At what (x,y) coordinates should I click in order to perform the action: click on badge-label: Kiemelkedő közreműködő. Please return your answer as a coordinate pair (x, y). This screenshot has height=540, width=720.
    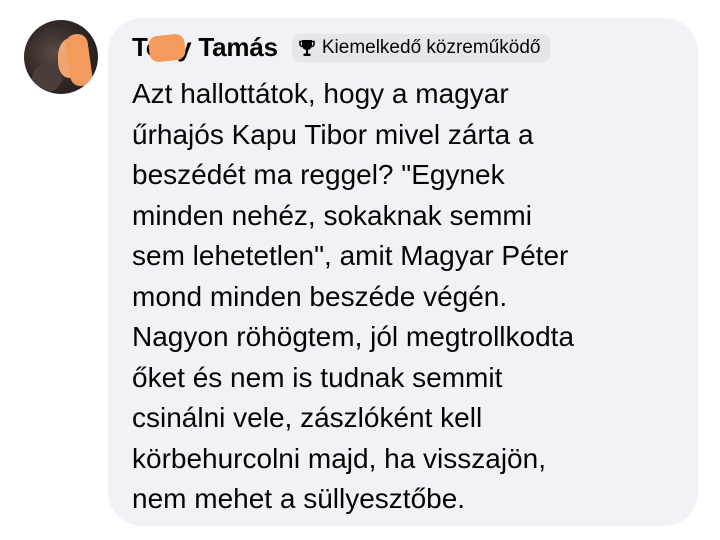
    Looking at the image, I should click on (431, 47).